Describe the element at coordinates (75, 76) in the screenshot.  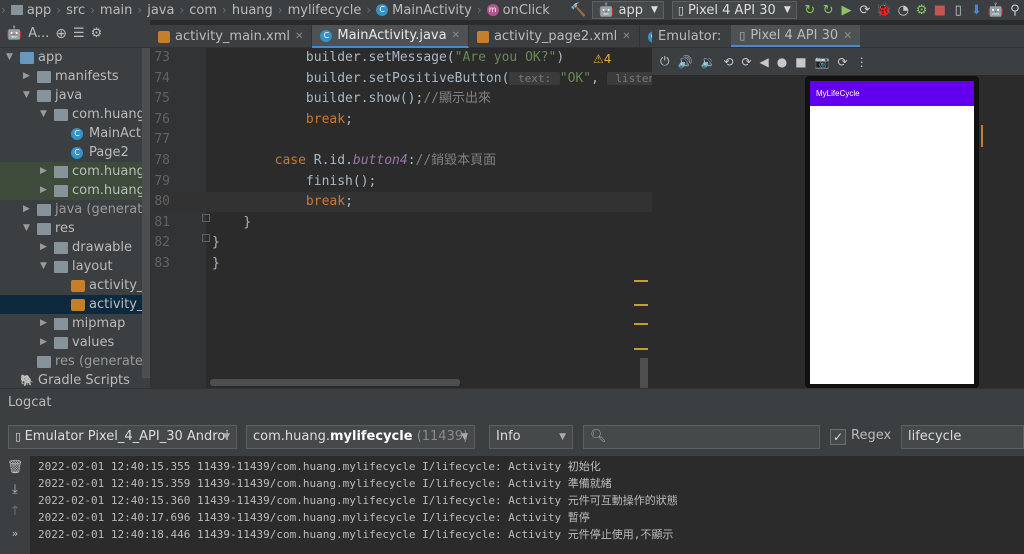
I see `tree-item: ▶ manifests` at that location.